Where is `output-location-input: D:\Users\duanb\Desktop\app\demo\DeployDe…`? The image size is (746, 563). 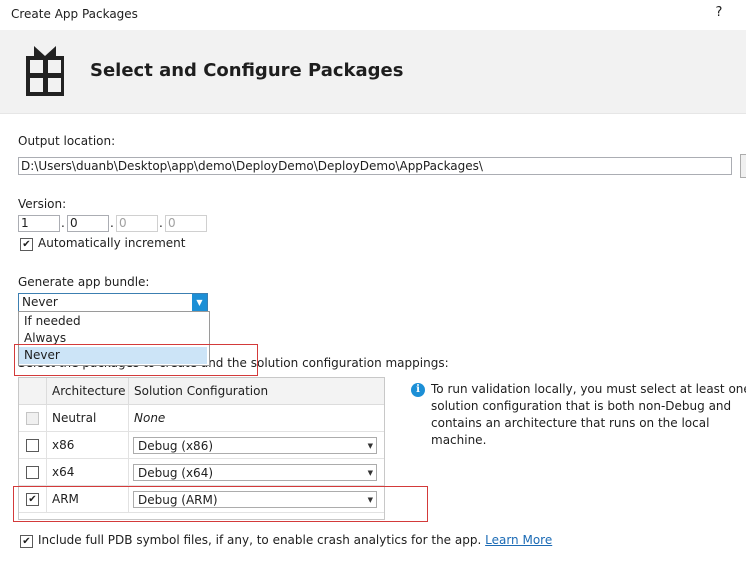
output-location-input: D:\Users\duanb\Desktop\app\demo\DeployDe… is located at coordinates (375, 166).